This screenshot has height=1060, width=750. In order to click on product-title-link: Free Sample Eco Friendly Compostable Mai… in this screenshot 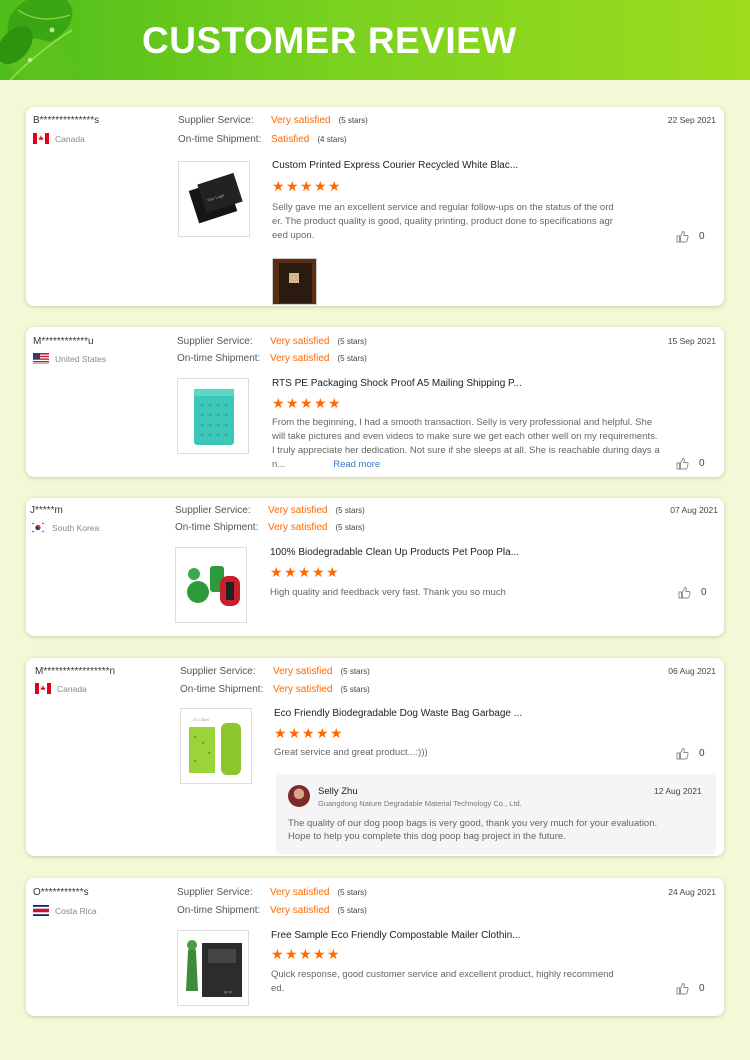, I will do `click(396, 935)`.